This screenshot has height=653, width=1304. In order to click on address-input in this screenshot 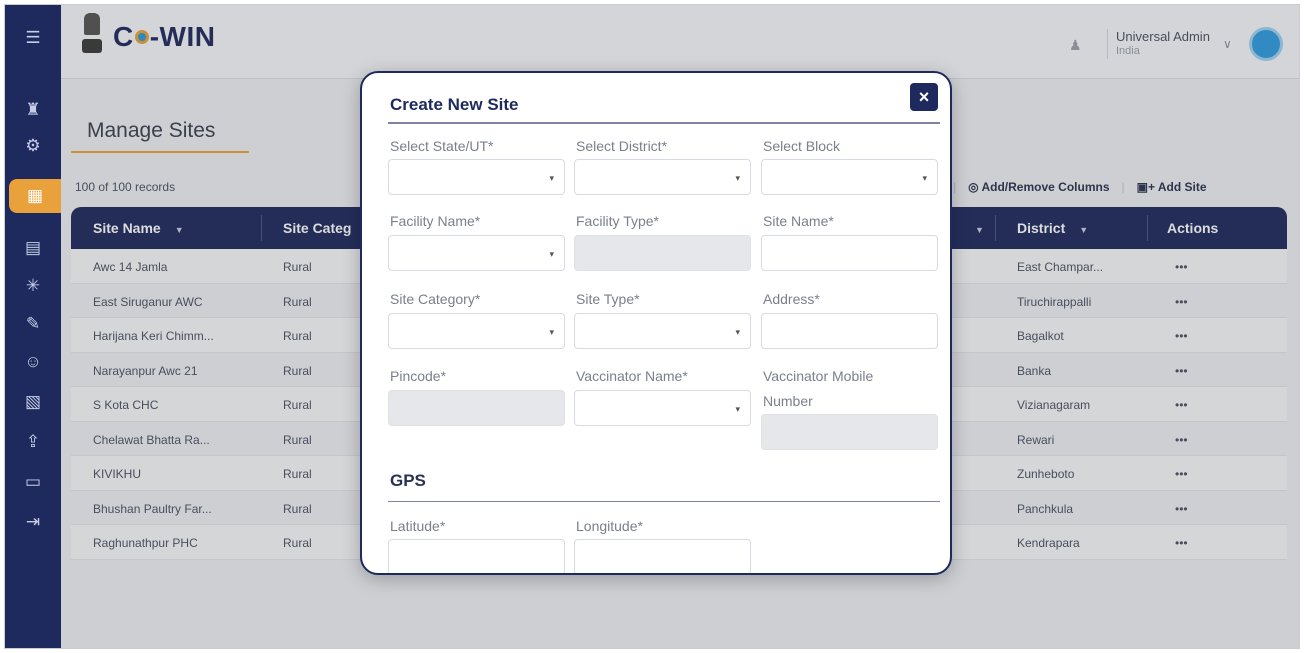, I will do `click(849, 331)`.